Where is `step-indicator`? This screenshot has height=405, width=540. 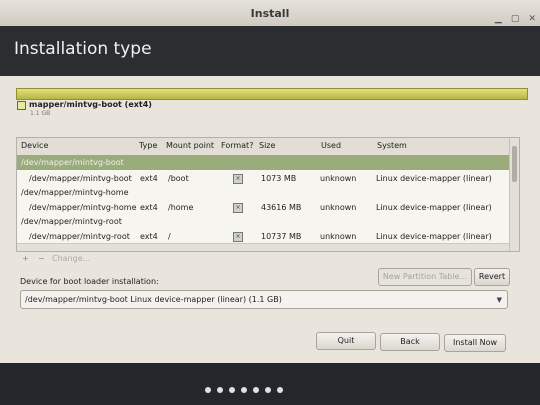
step-indicator is located at coordinates (247, 387).